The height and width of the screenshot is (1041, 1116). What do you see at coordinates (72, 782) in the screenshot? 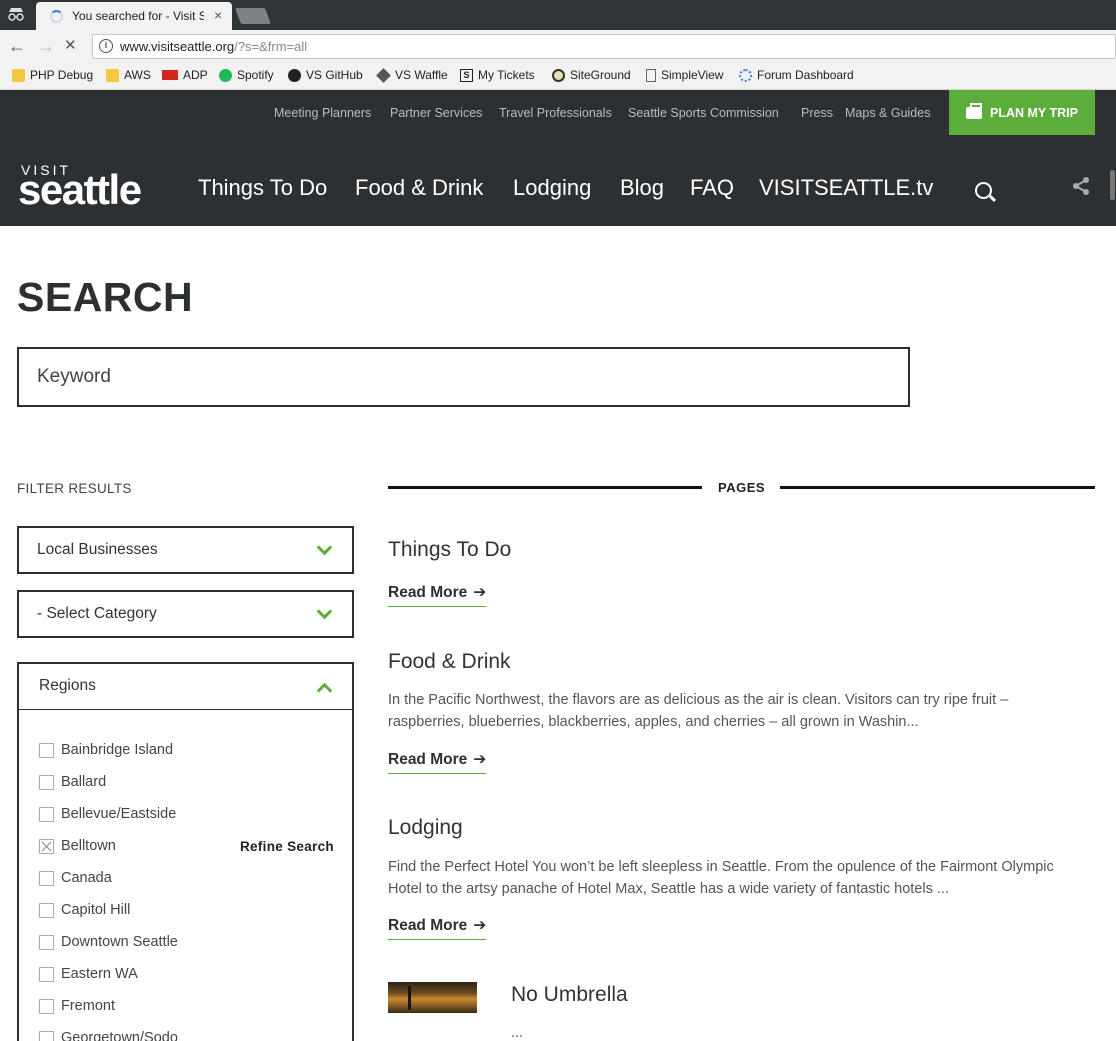
I see `region-option: Ballard` at bounding box center [72, 782].